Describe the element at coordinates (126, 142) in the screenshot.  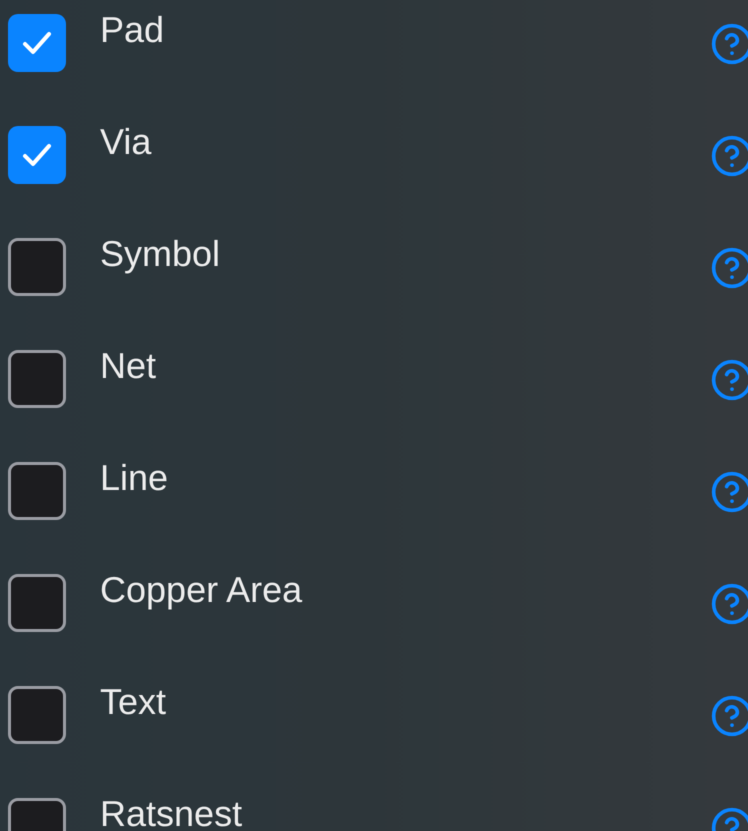
I see `option-label: Via` at that location.